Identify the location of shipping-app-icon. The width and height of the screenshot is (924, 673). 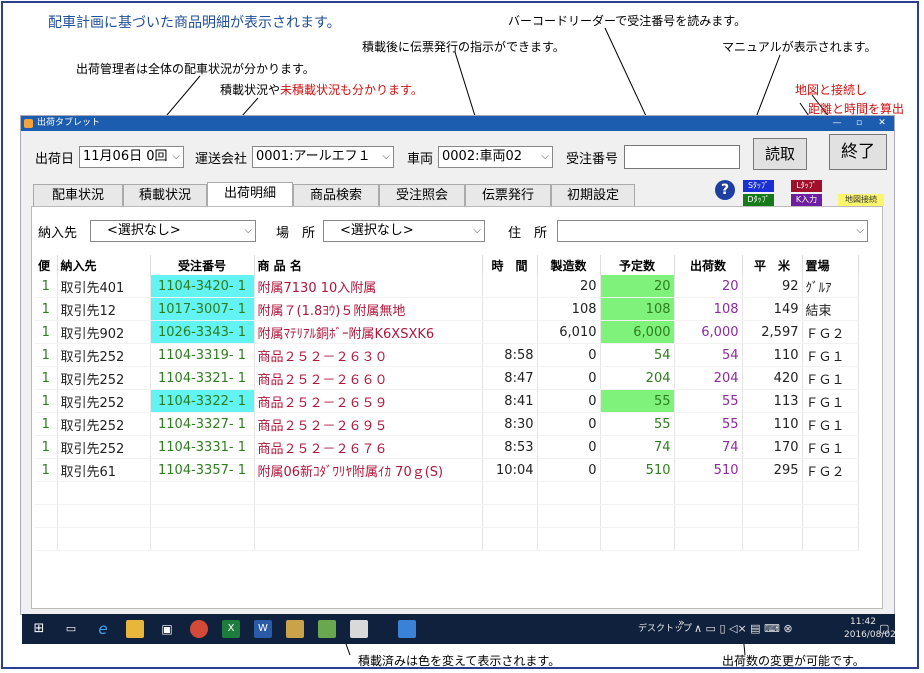
(407, 629).